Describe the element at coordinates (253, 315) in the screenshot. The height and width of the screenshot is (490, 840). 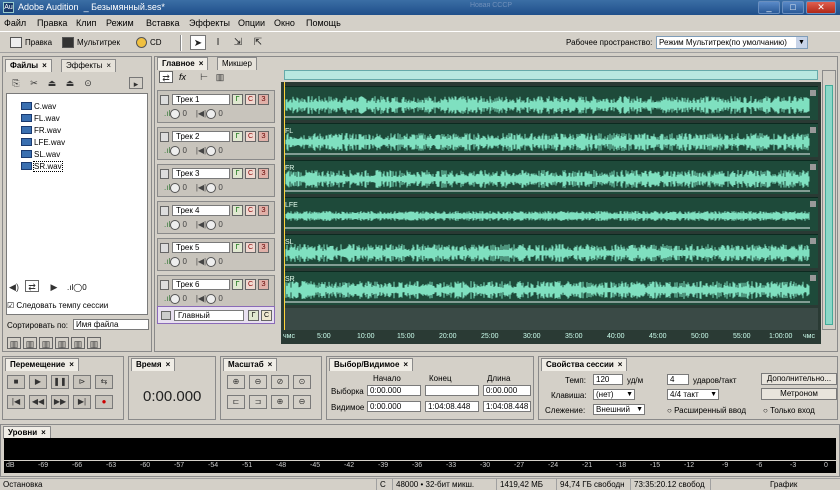
I see `master-mute-button: Г` at that location.